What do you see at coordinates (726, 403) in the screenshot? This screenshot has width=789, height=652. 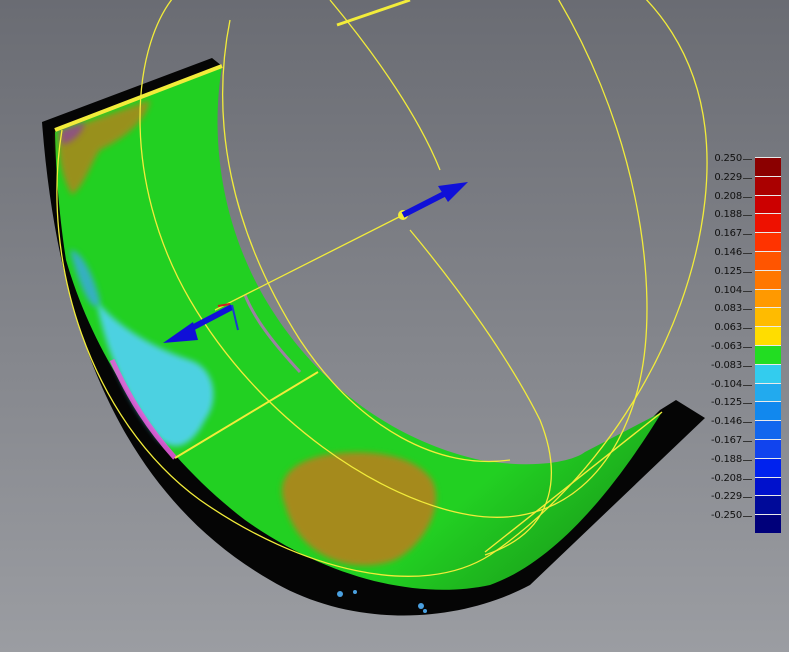 I see `legend-value-label: -0.125` at bounding box center [726, 403].